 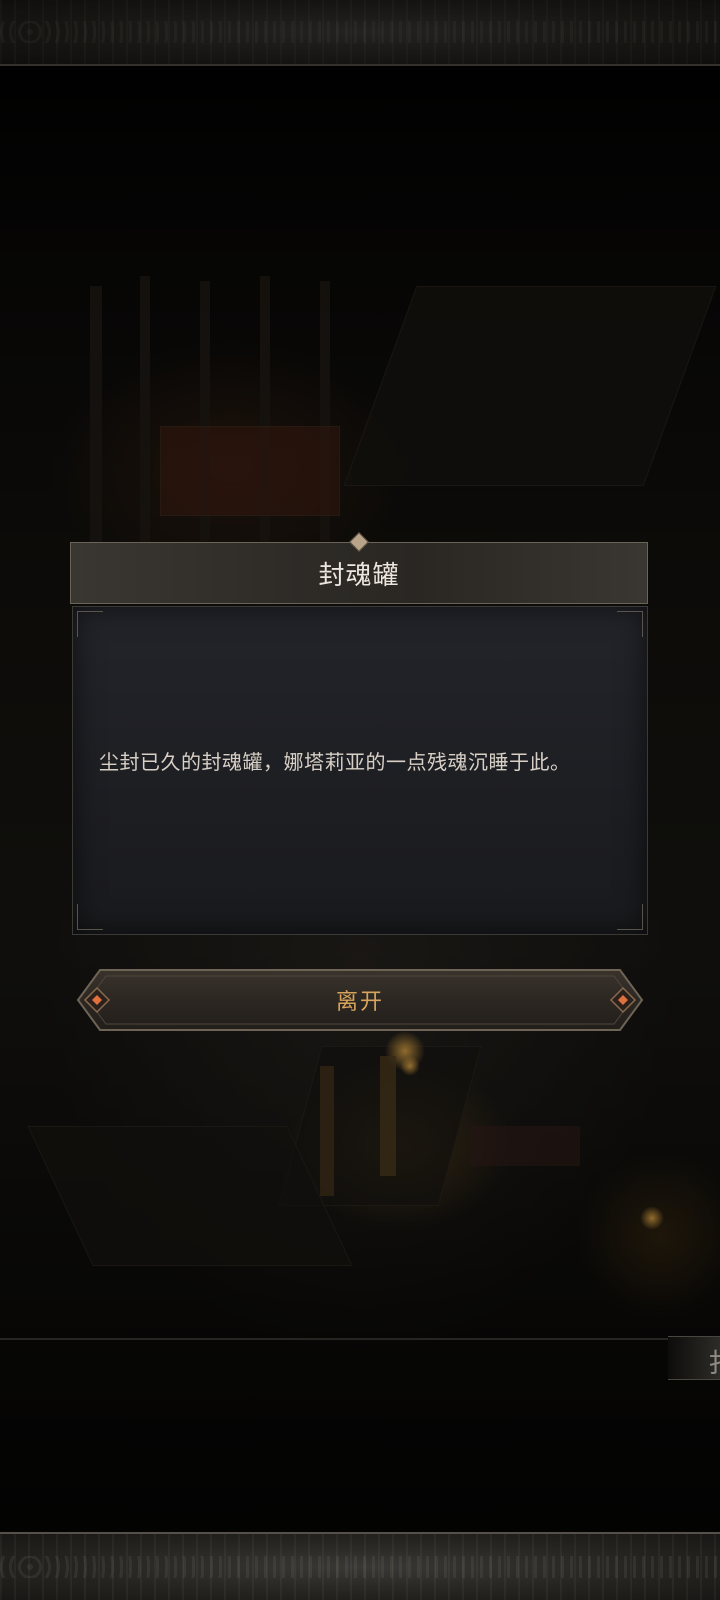 I want to click on edge-tab-label: 扌, so click(x=714, y=1361).